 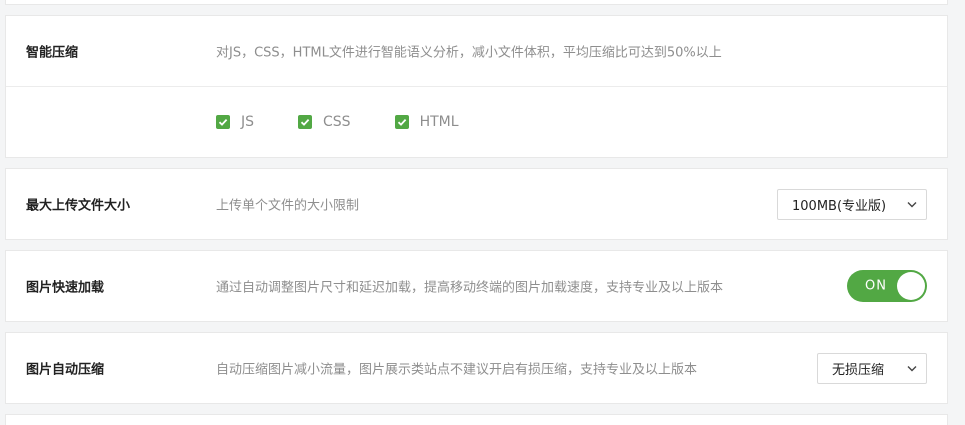 What do you see at coordinates (839, 206) in the screenshot?
I see `max-upload-selected-value: 100MB(专业版)` at bounding box center [839, 206].